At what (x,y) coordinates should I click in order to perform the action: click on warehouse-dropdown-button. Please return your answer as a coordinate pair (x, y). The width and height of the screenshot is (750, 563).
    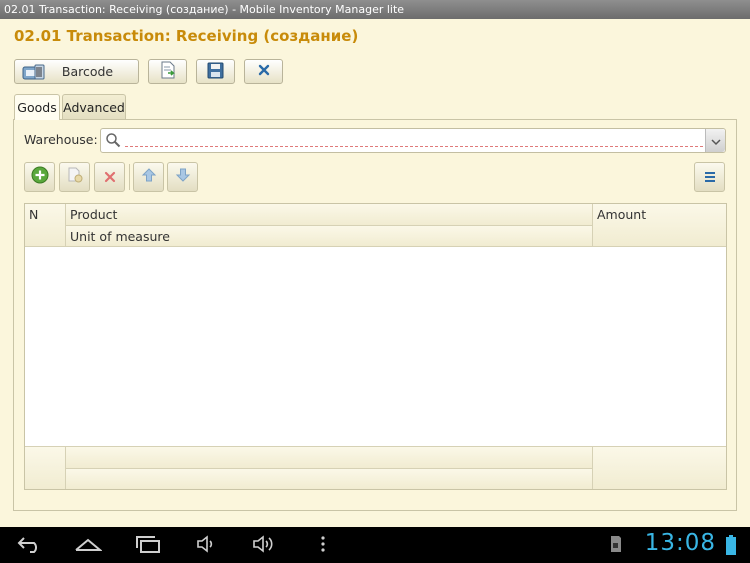
    Looking at the image, I should click on (715, 140).